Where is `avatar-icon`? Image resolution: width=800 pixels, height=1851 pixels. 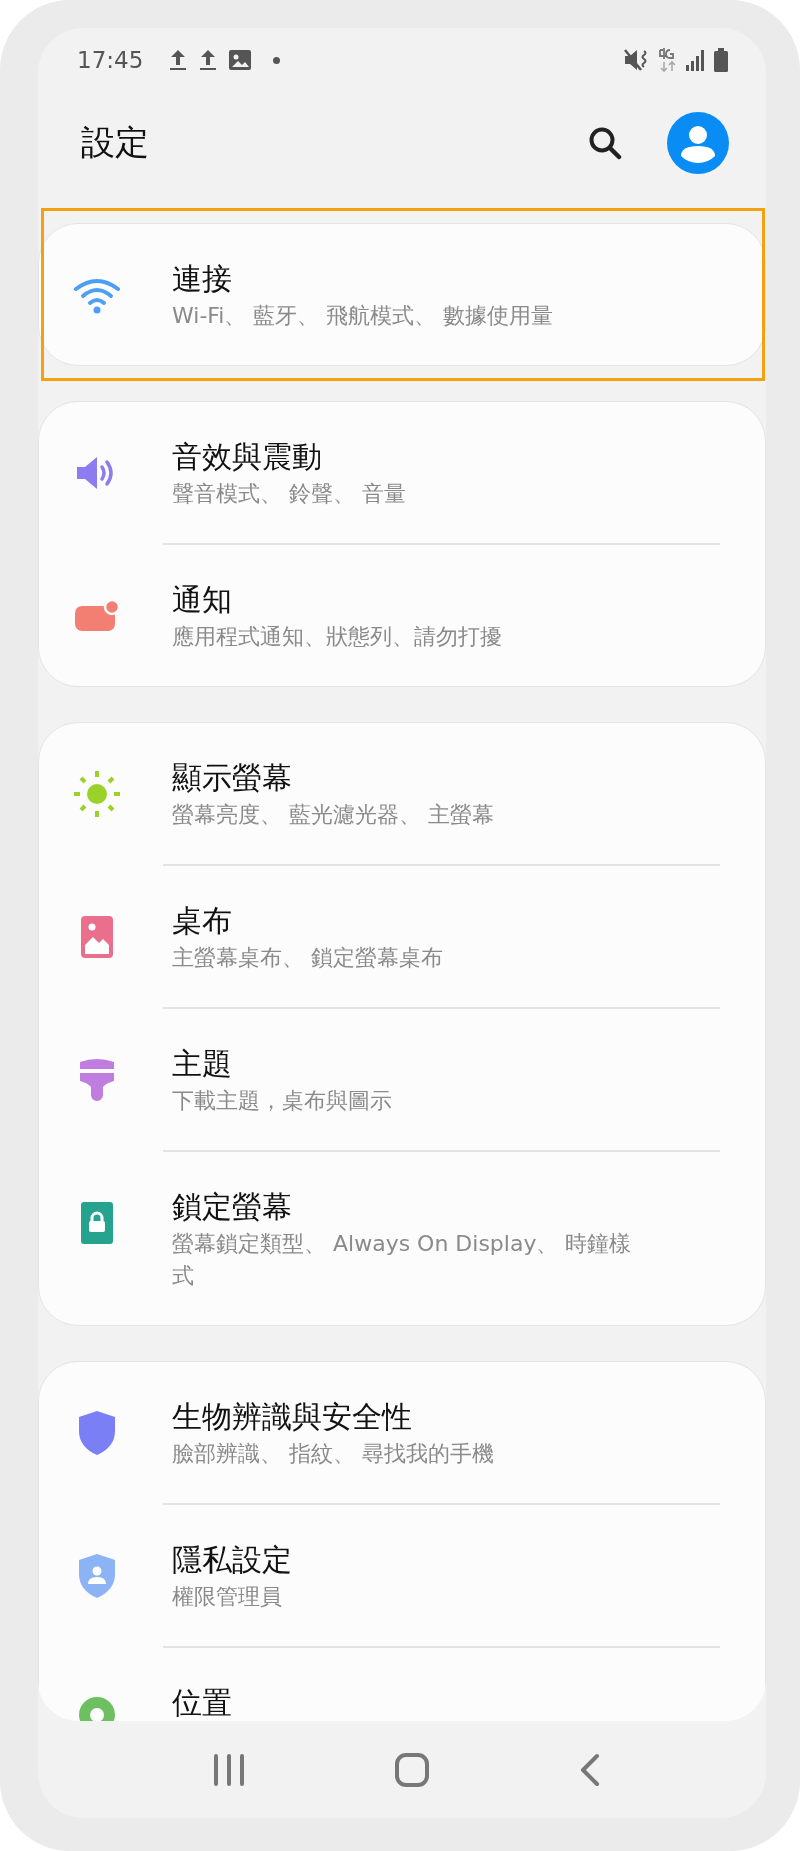
avatar-icon is located at coordinates (698, 143).